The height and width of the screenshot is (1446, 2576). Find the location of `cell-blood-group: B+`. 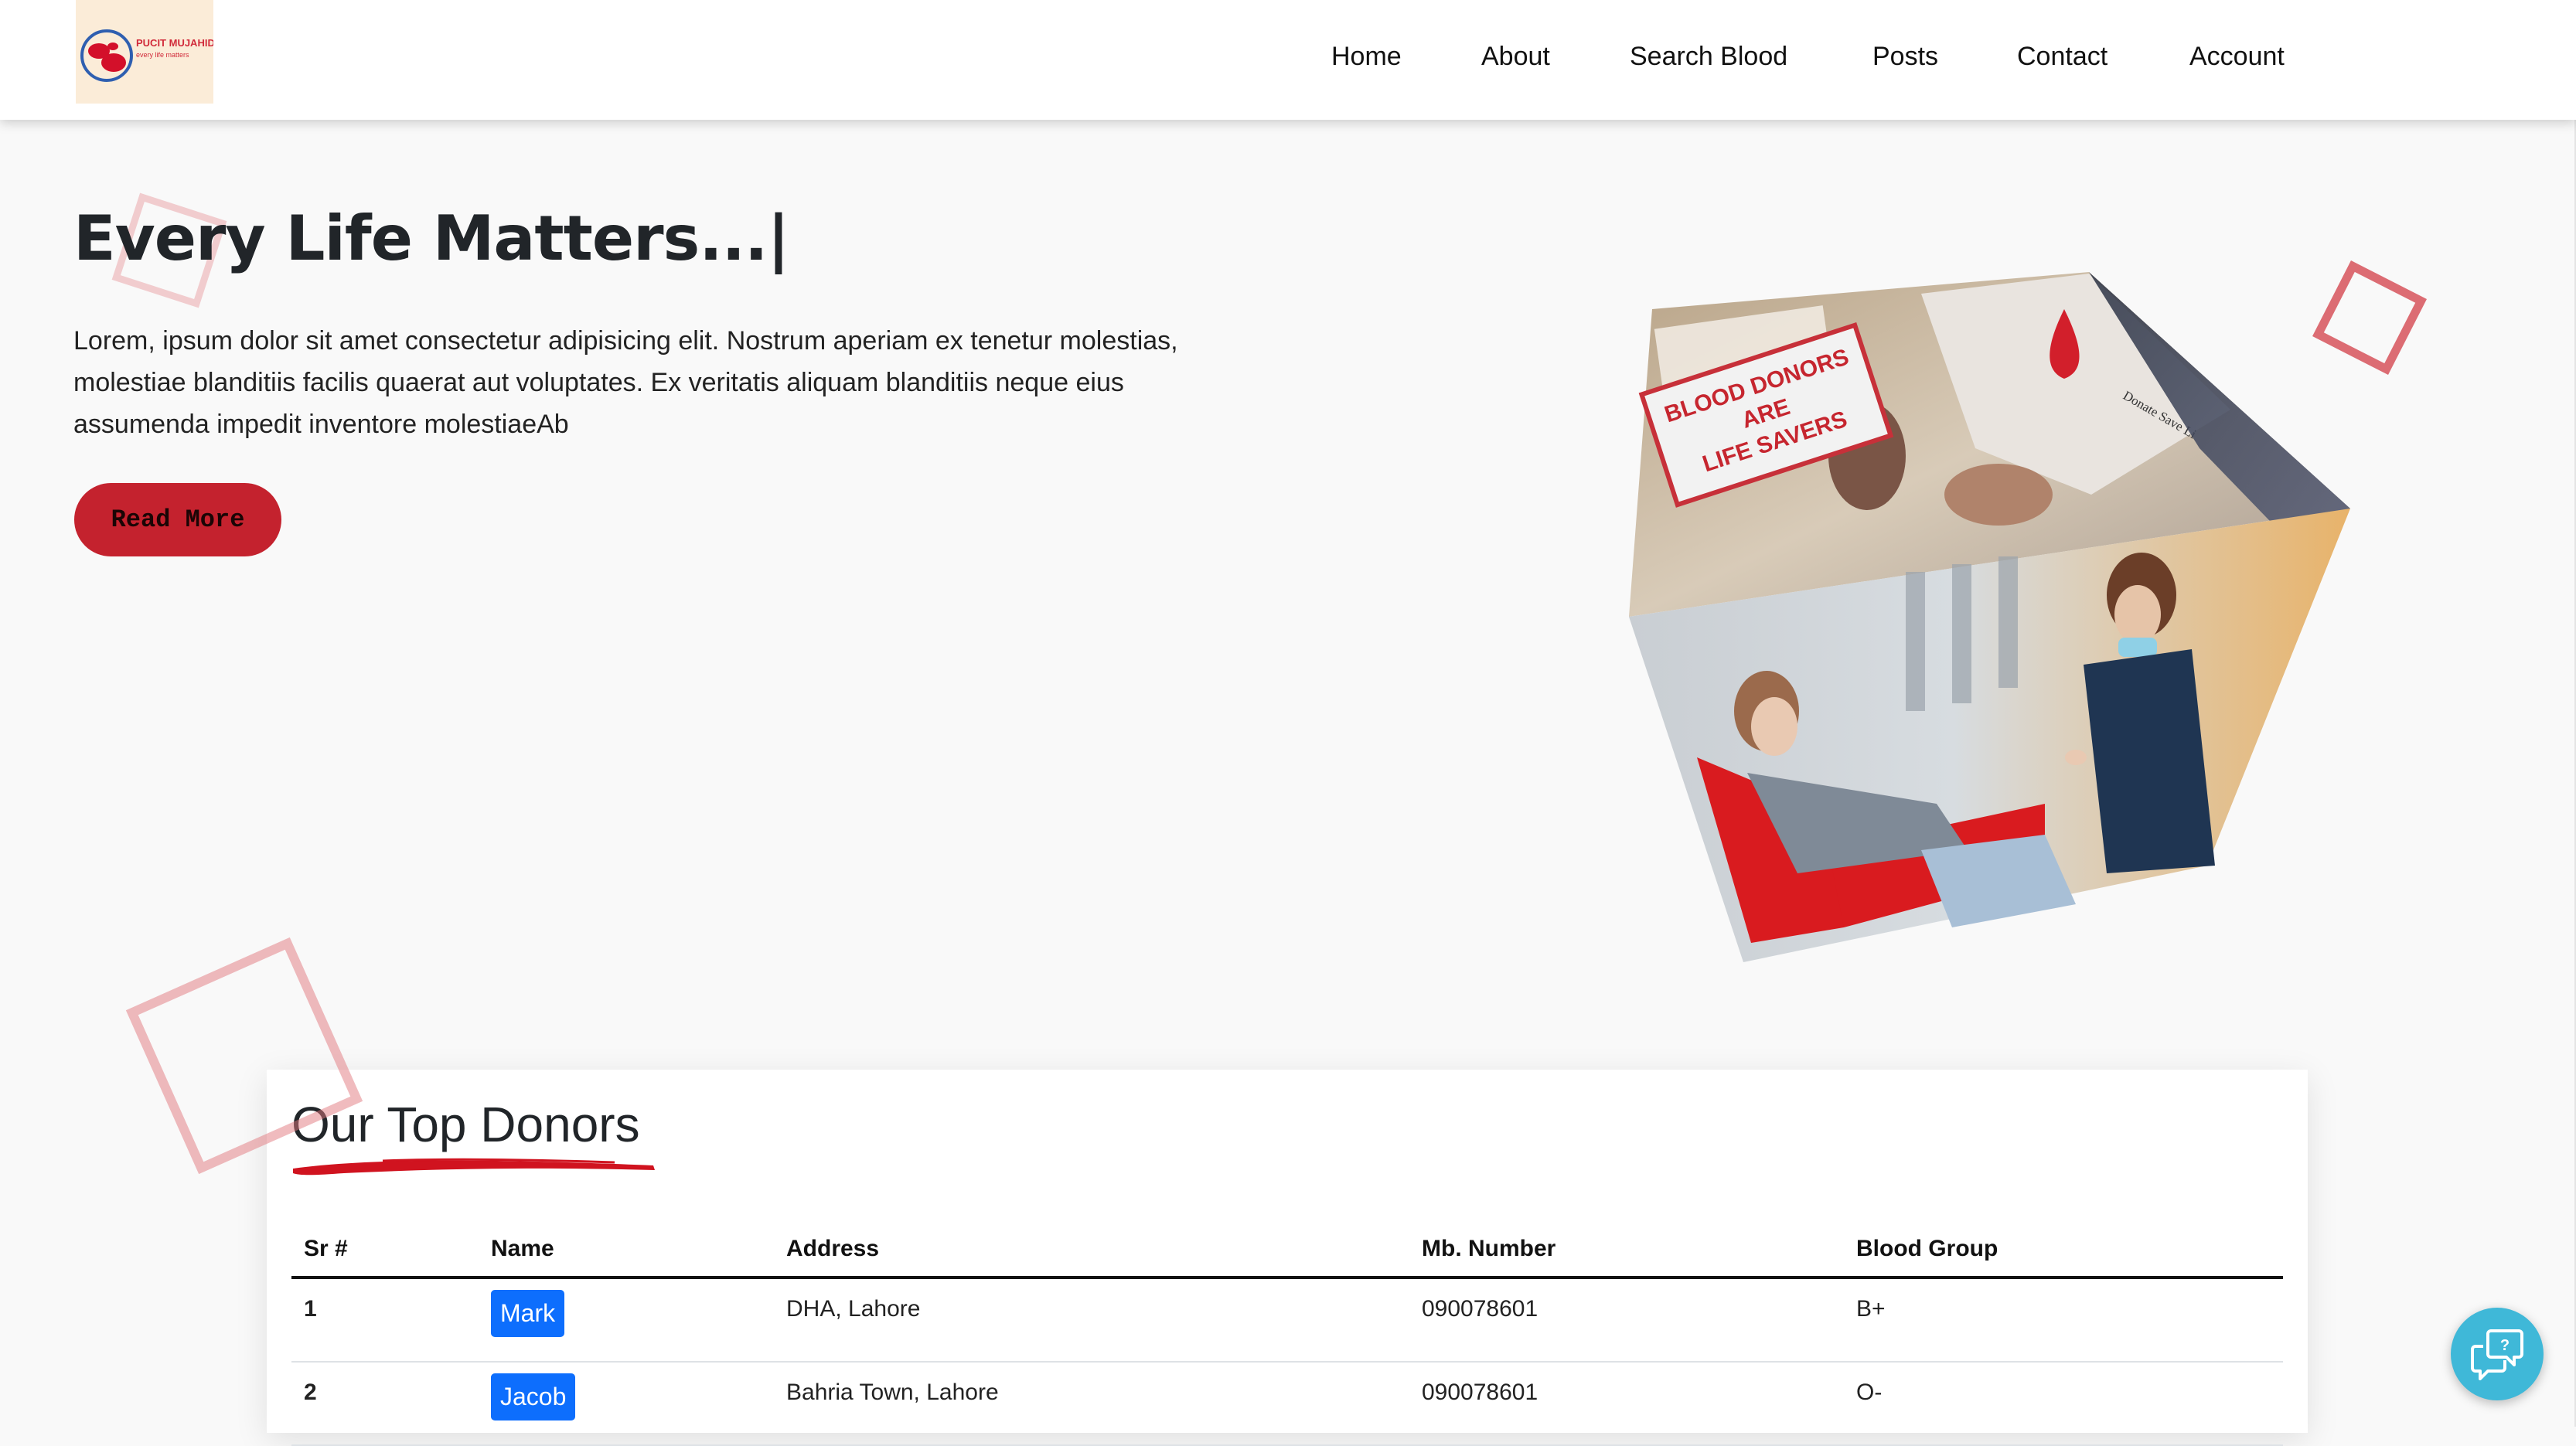

cell-blood-group: B+ is located at coordinates (2063, 1320).